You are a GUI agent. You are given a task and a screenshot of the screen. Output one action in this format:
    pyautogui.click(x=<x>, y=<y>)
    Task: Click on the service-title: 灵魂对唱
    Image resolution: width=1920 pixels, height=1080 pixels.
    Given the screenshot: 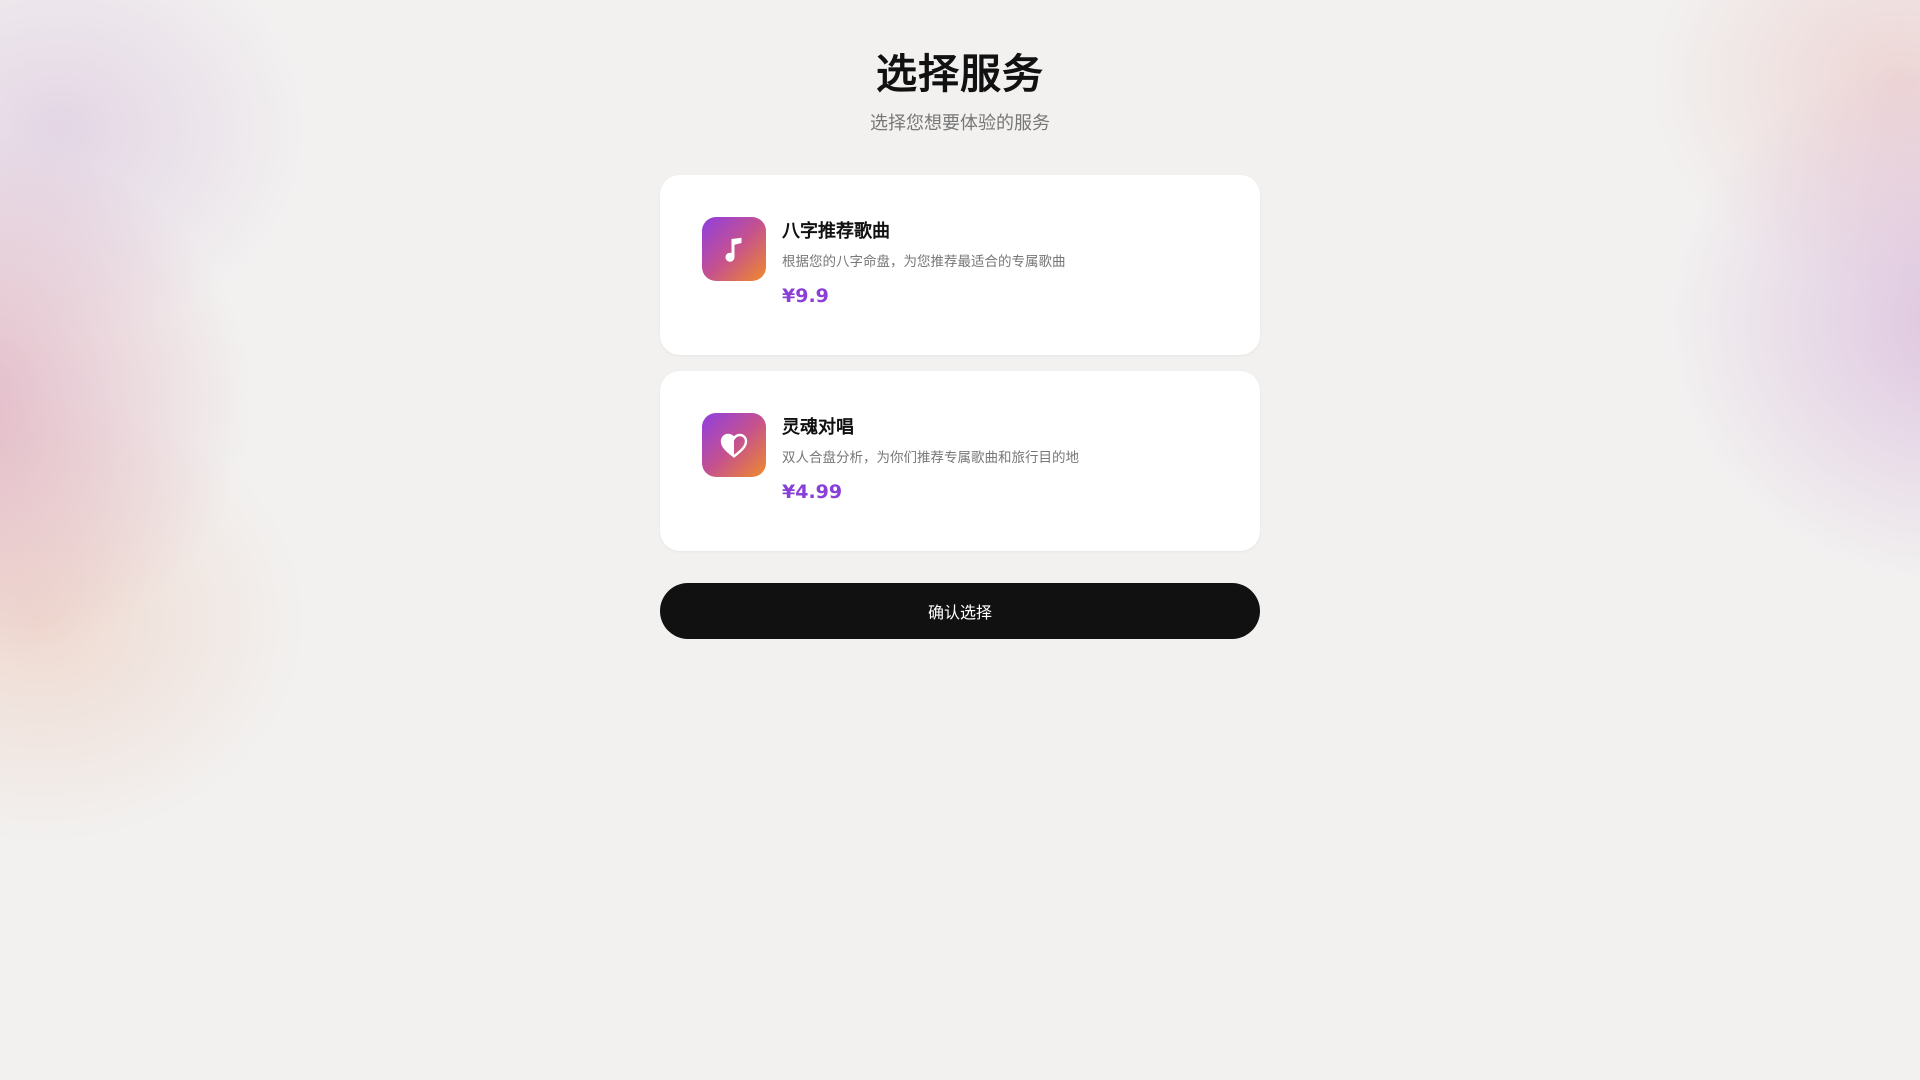 What is the action you would take?
    pyautogui.click(x=818, y=427)
    